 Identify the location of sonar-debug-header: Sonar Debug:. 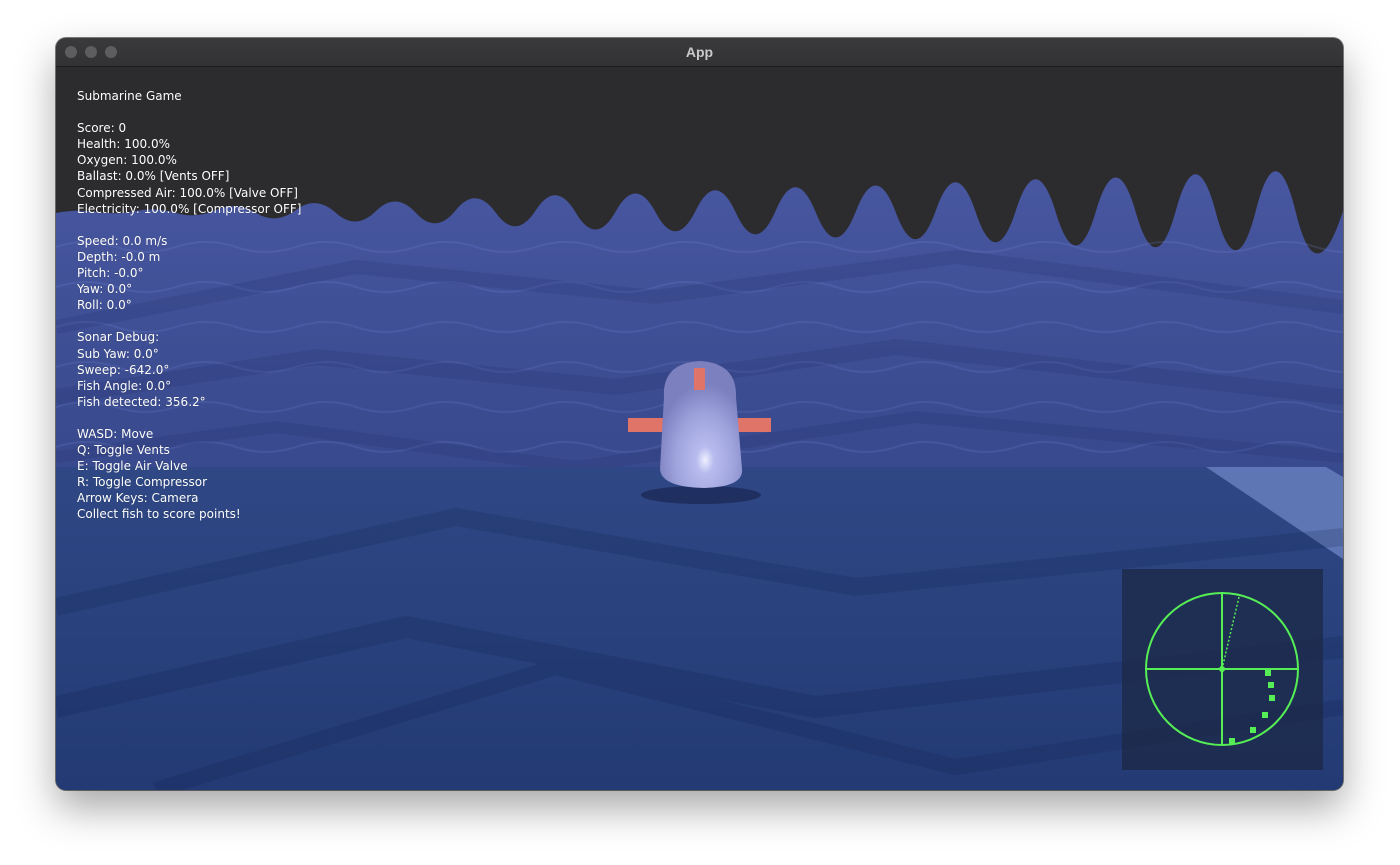
(118, 337).